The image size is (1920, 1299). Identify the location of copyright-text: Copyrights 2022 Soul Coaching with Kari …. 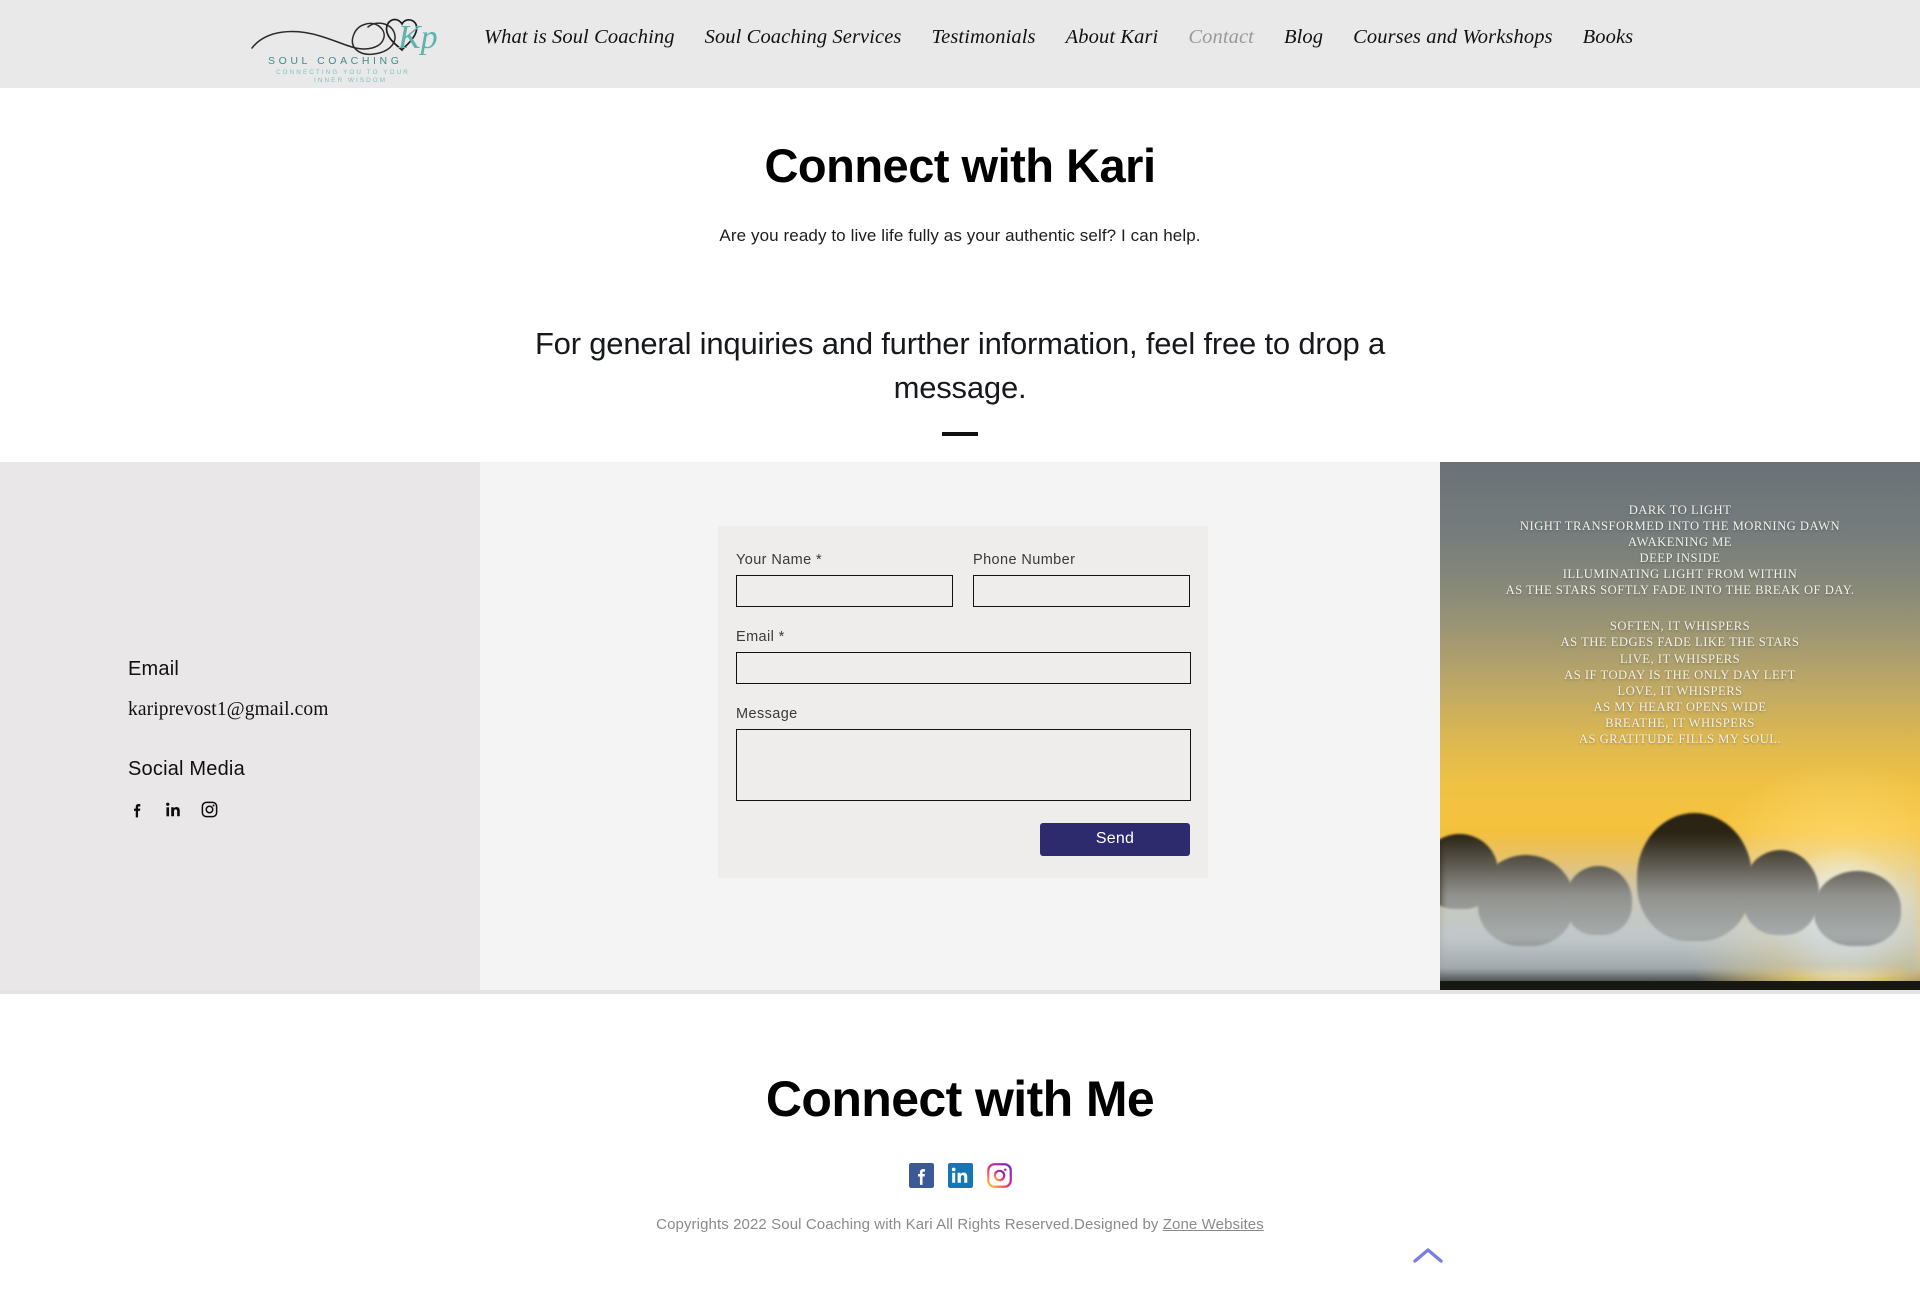
(960, 1224).